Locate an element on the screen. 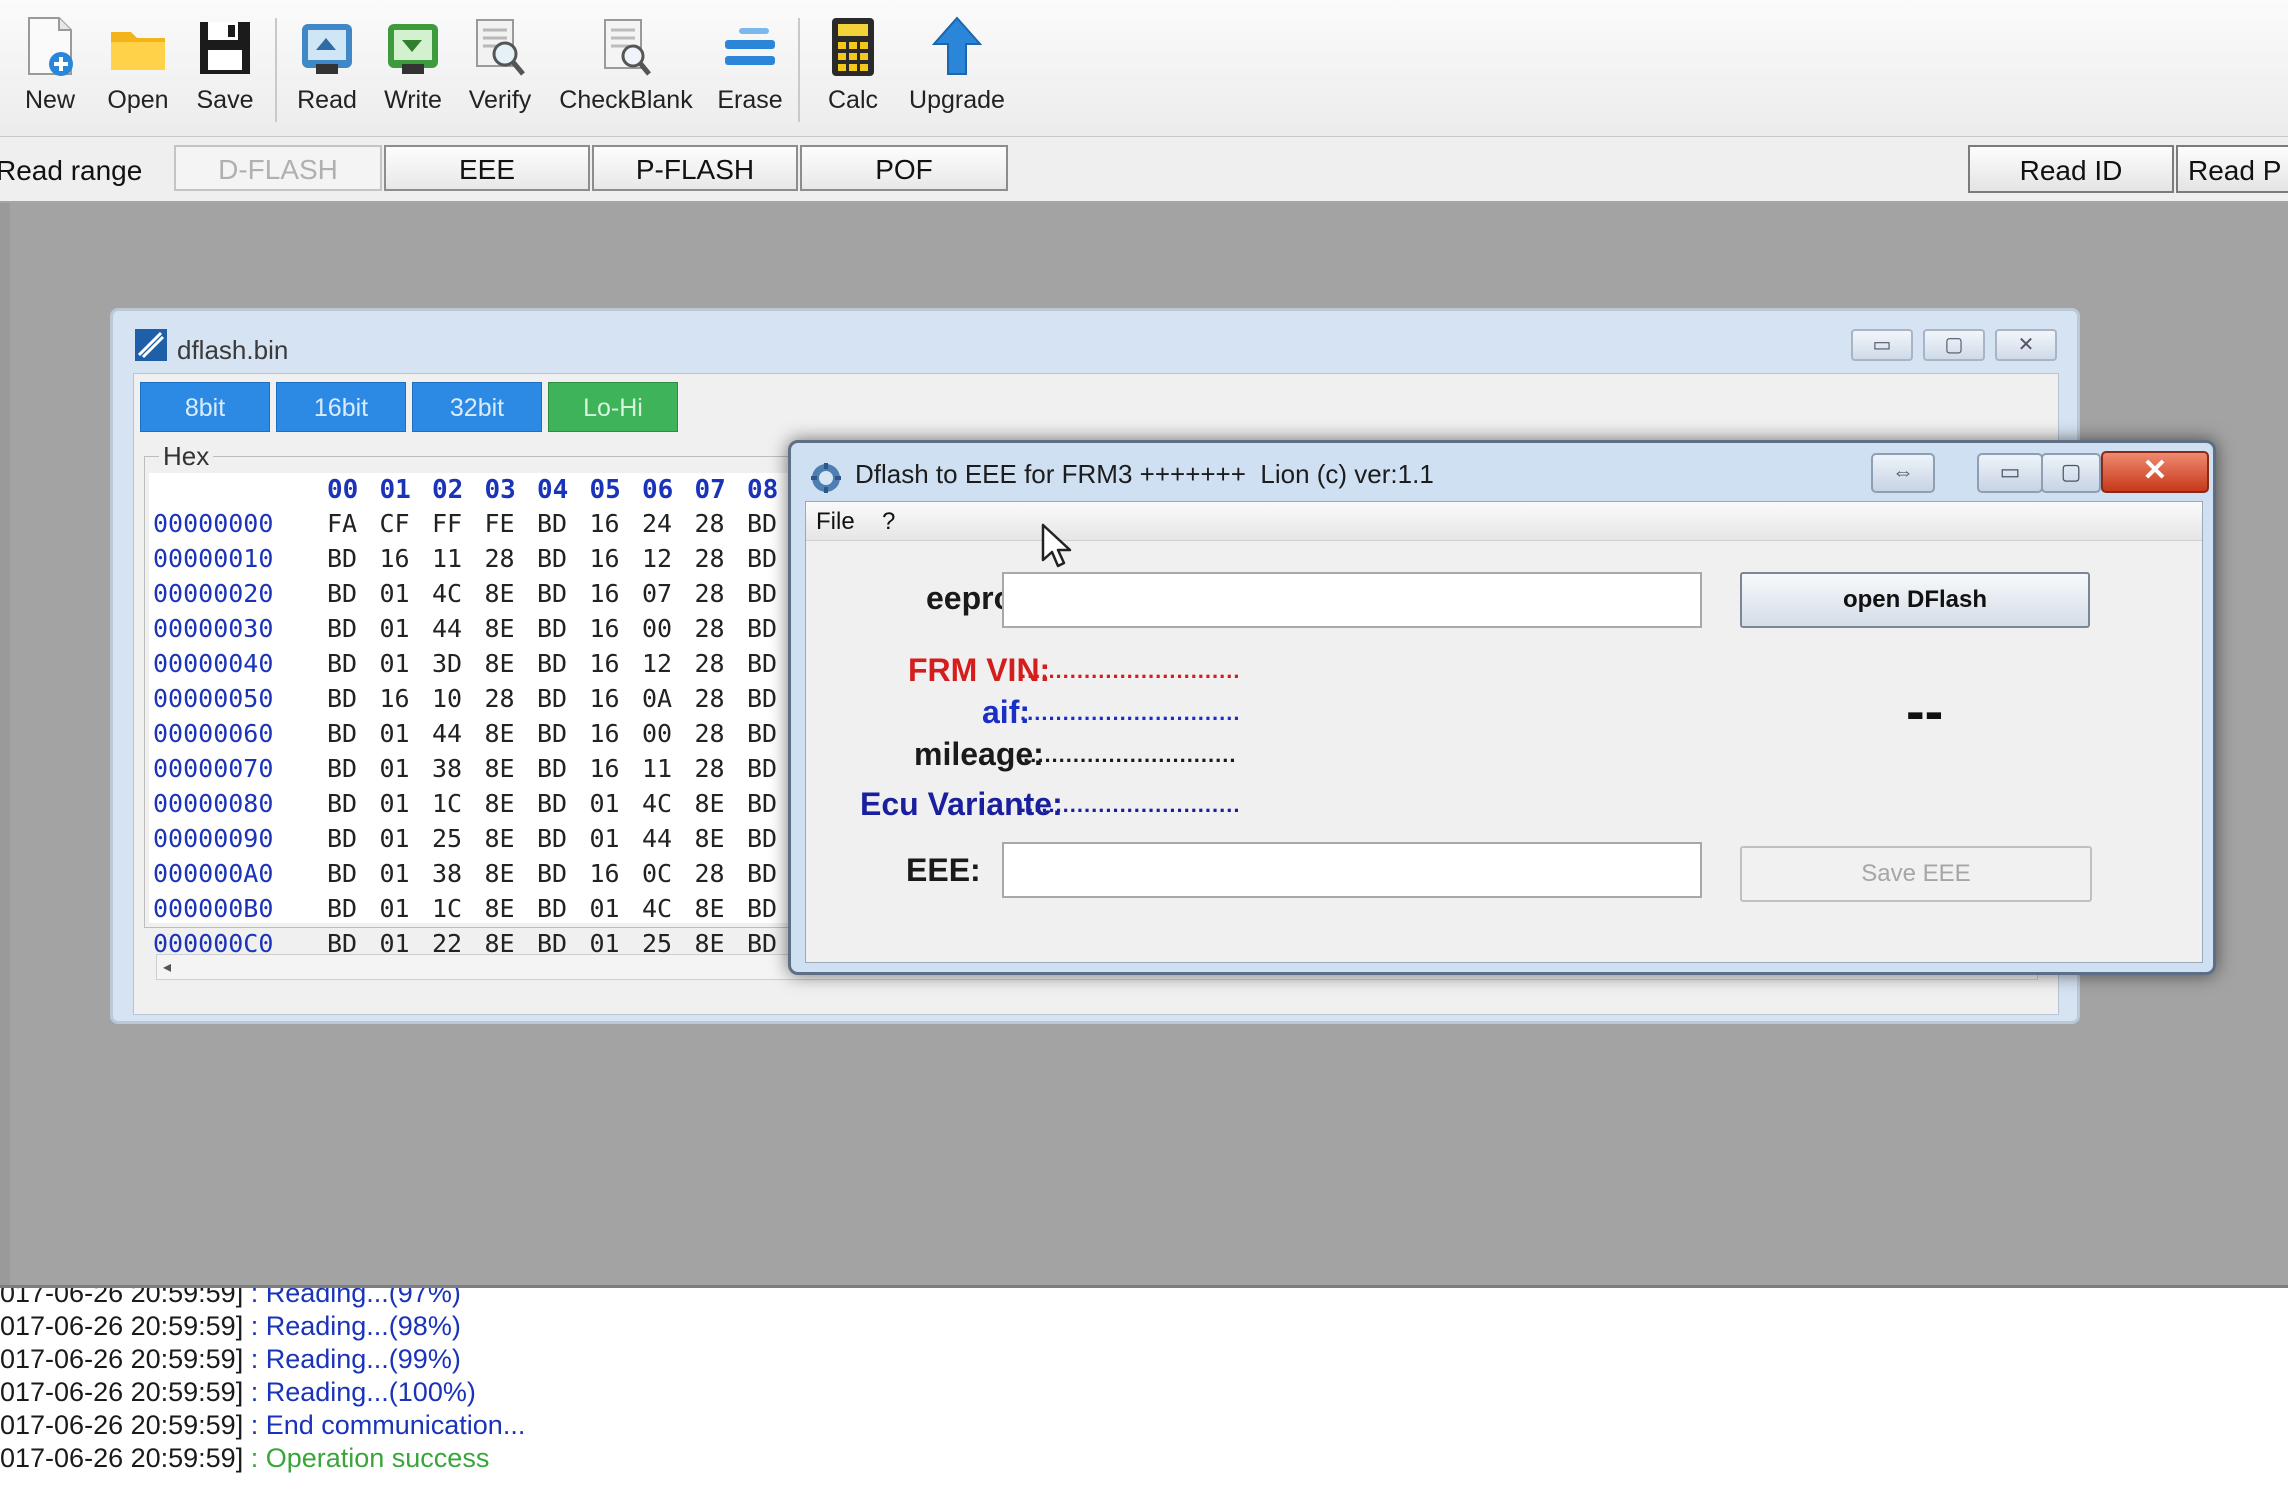 The image size is (2288, 1487). open-button: Open is located at coordinates (138, 70).